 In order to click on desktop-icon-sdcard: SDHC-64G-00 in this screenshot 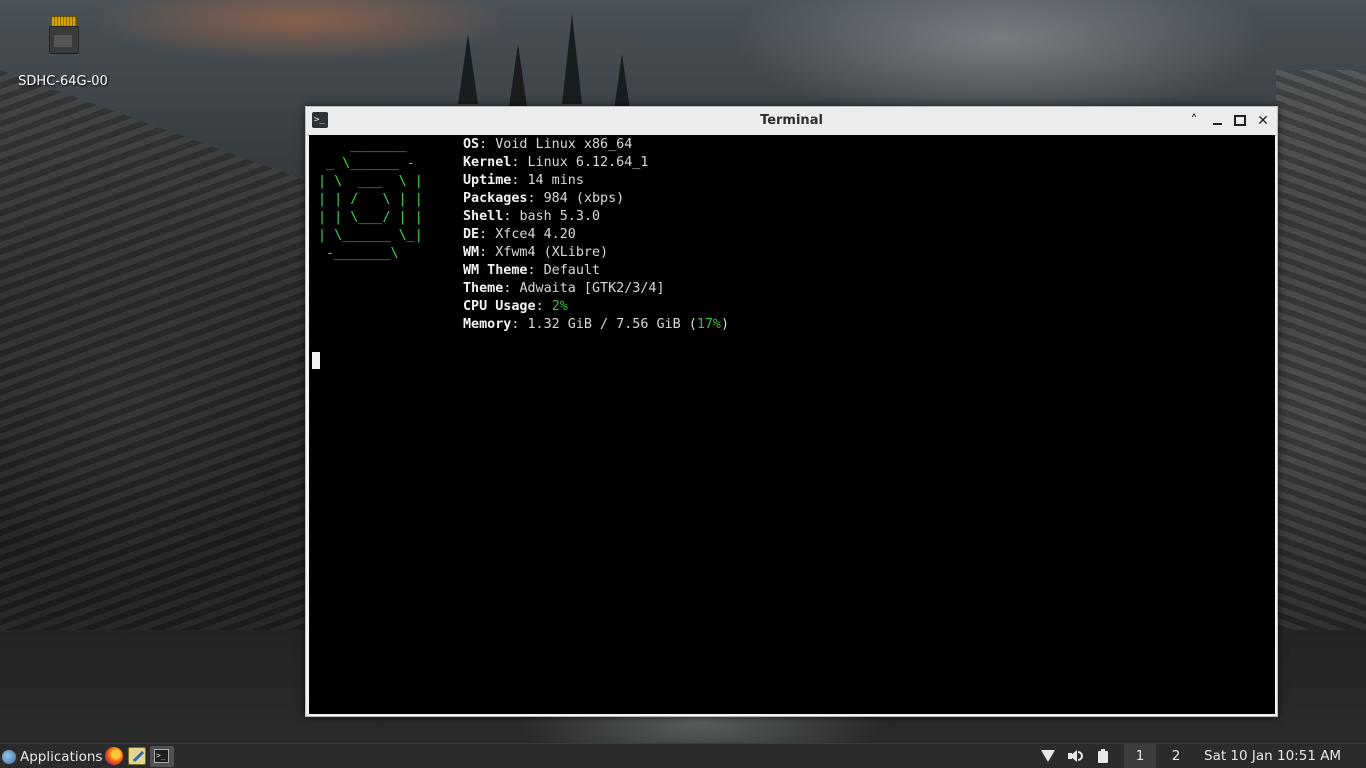, I will do `click(63, 52)`.